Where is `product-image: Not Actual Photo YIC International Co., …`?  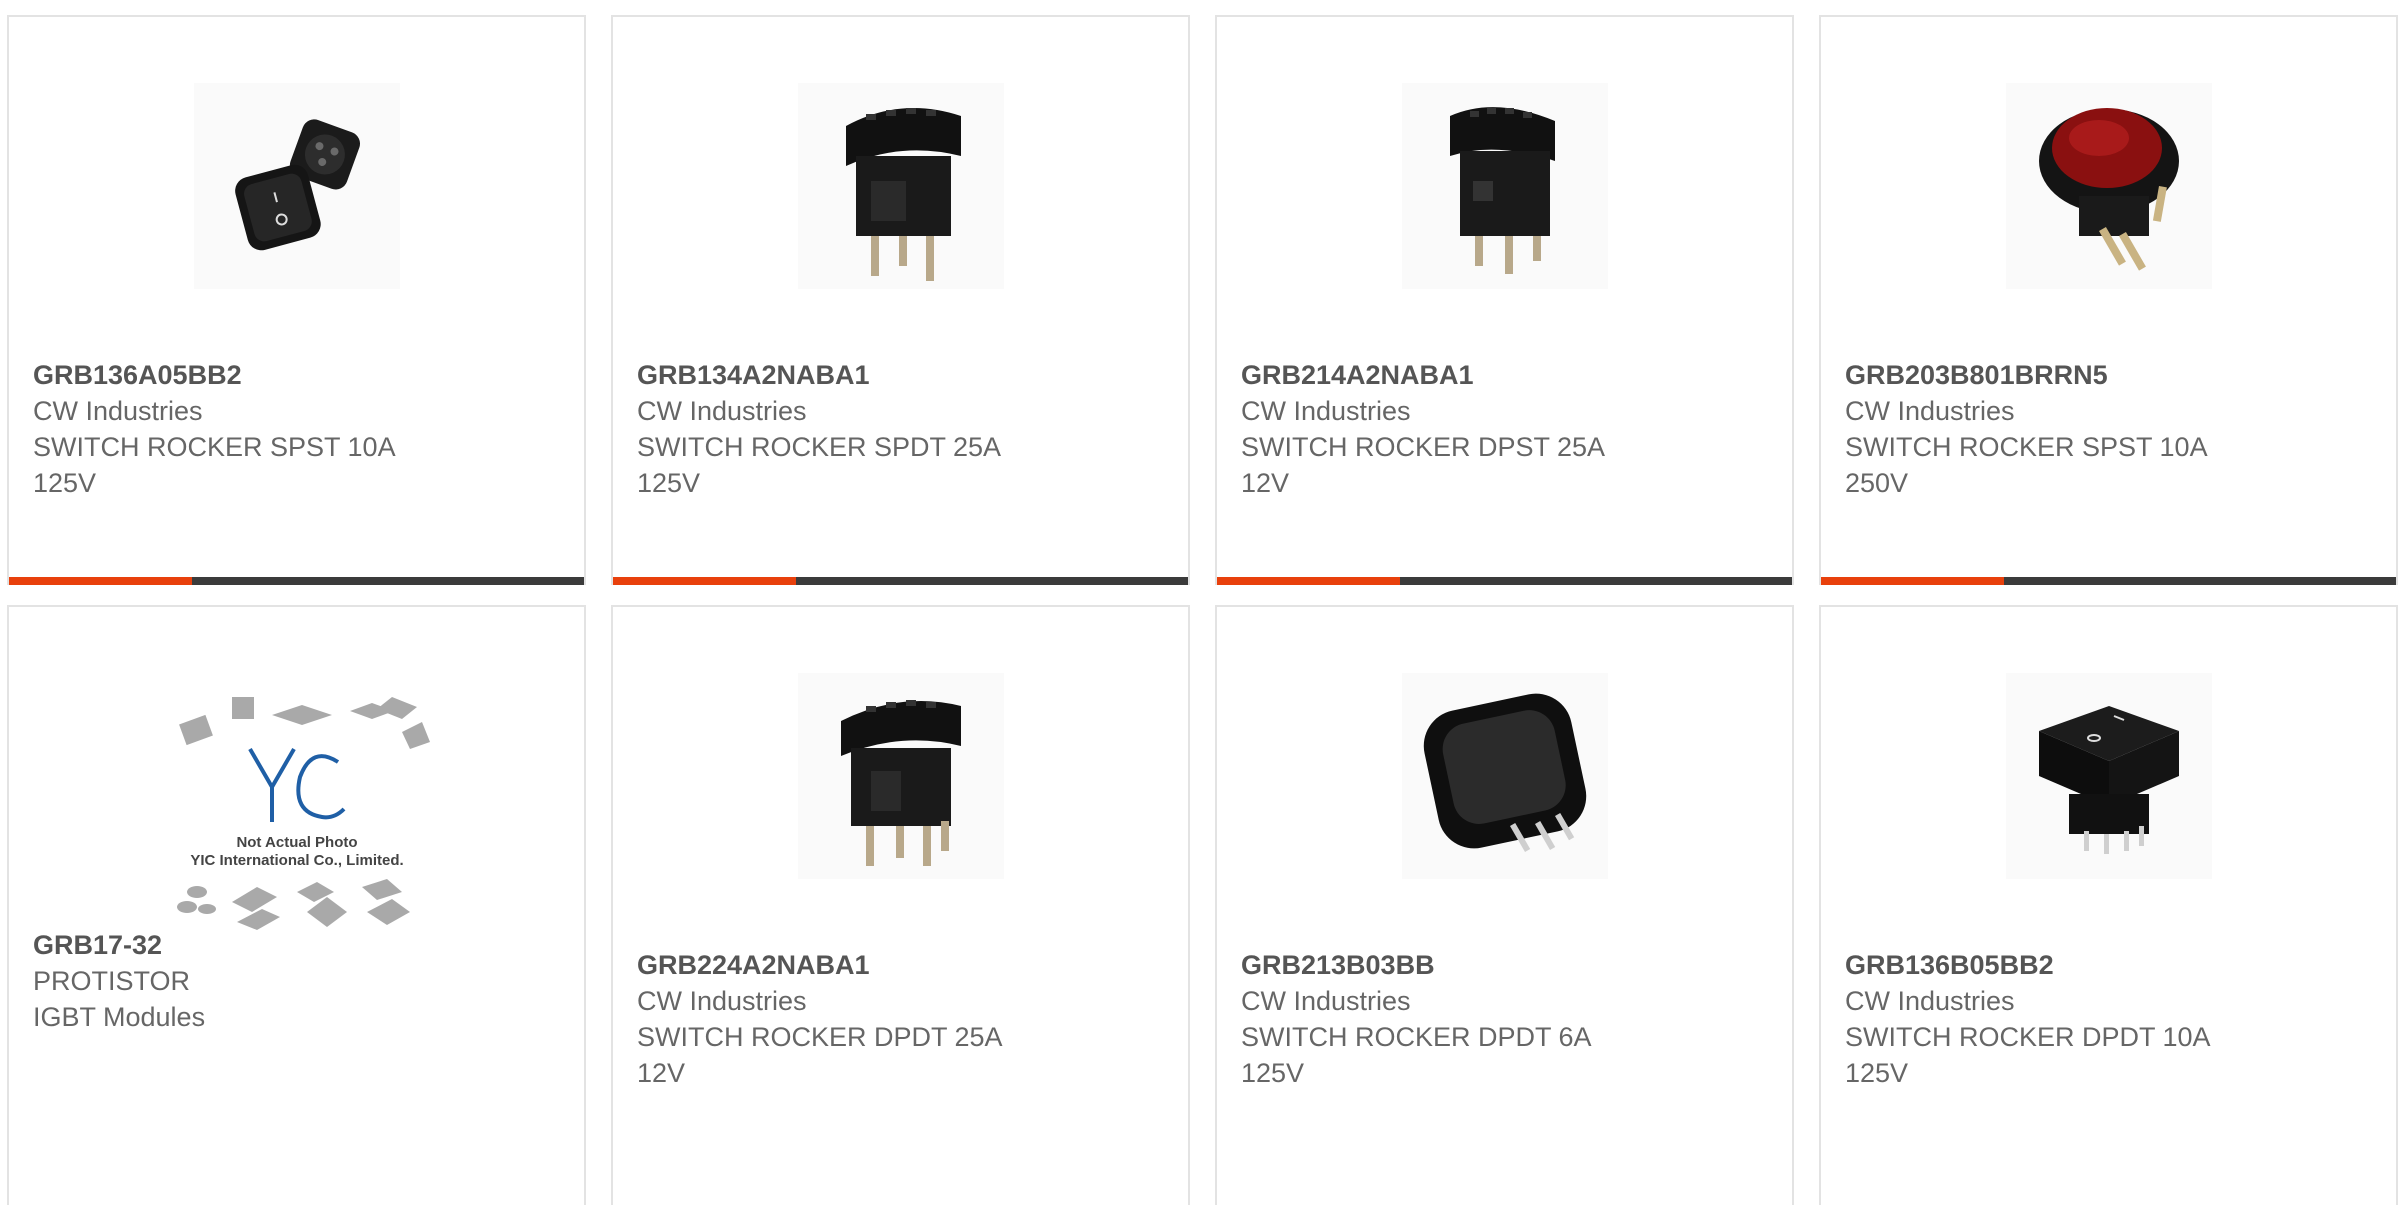
product-image: Not Actual Photo YIC International Co., … is located at coordinates (296, 812).